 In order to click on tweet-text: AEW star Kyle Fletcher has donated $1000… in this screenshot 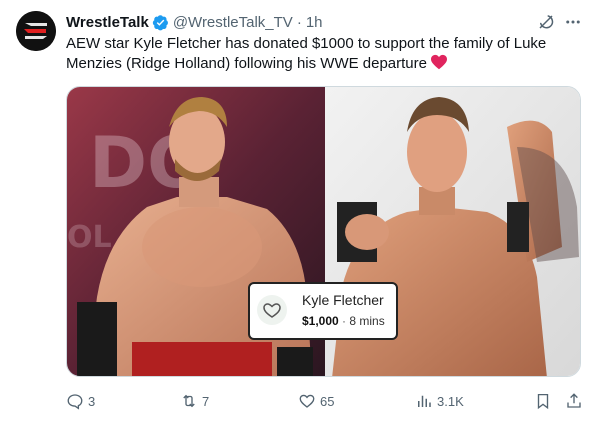, I will do `click(326, 54)`.